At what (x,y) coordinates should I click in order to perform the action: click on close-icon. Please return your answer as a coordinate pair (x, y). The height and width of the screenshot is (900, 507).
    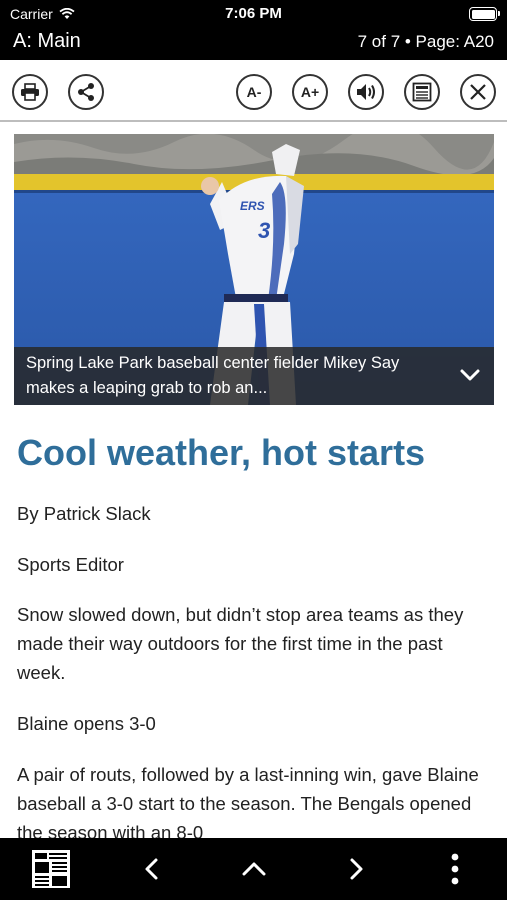
    Looking at the image, I should click on (478, 92).